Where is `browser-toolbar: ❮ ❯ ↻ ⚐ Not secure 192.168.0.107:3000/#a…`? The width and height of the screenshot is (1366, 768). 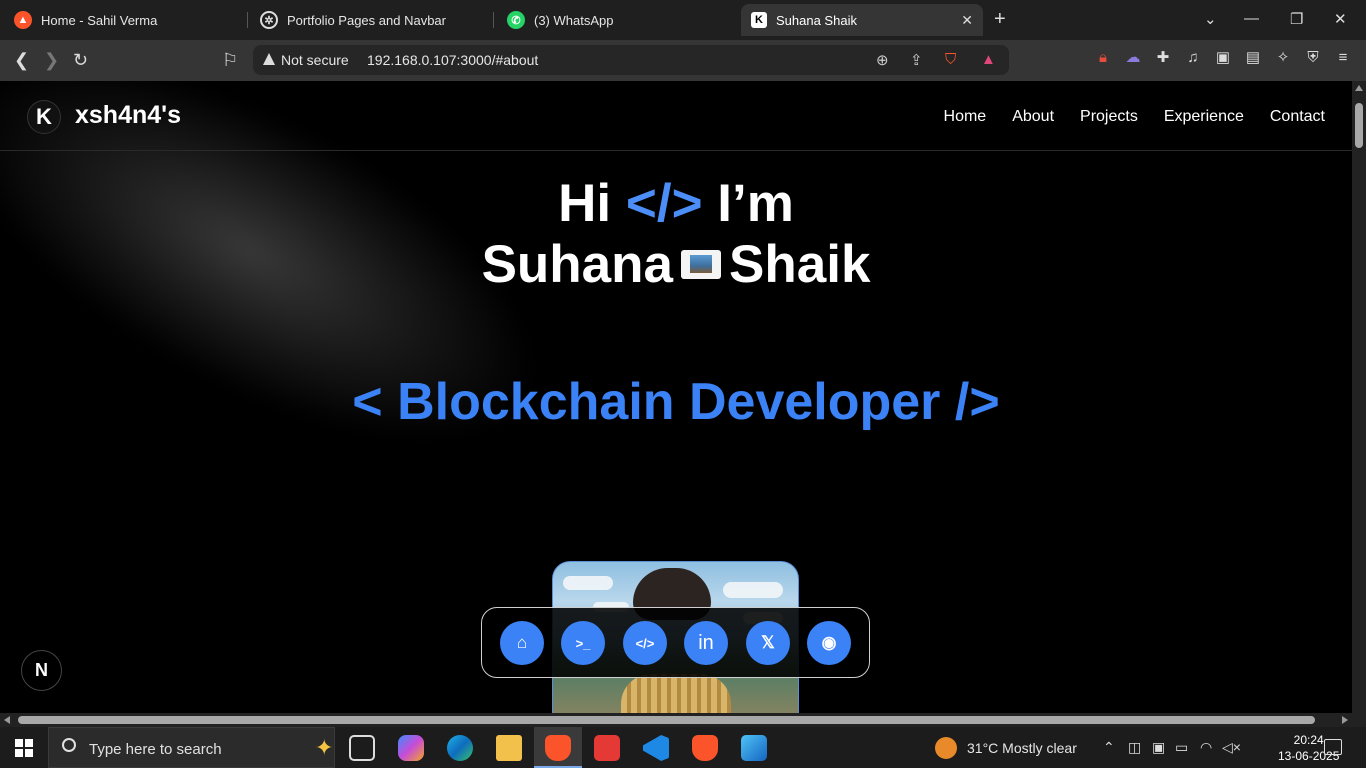
browser-toolbar: ❮ ❯ ↻ ⚐ Not secure 192.168.0.107:3000/#a… is located at coordinates (683, 60).